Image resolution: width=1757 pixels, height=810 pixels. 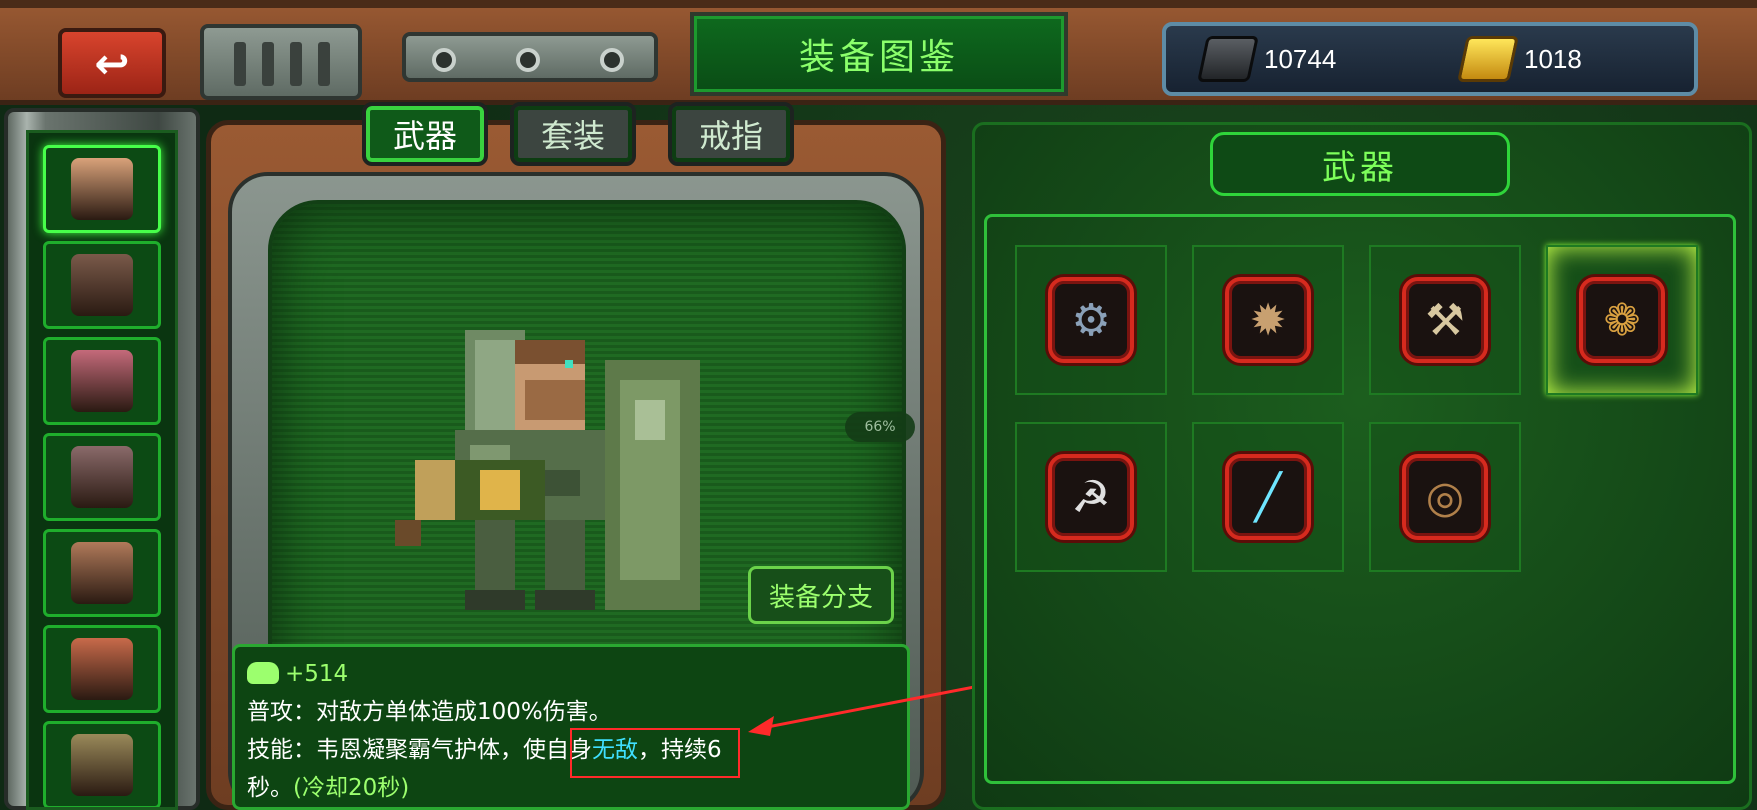 I want to click on tab-armor-set: 套装, so click(x=573, y=134).